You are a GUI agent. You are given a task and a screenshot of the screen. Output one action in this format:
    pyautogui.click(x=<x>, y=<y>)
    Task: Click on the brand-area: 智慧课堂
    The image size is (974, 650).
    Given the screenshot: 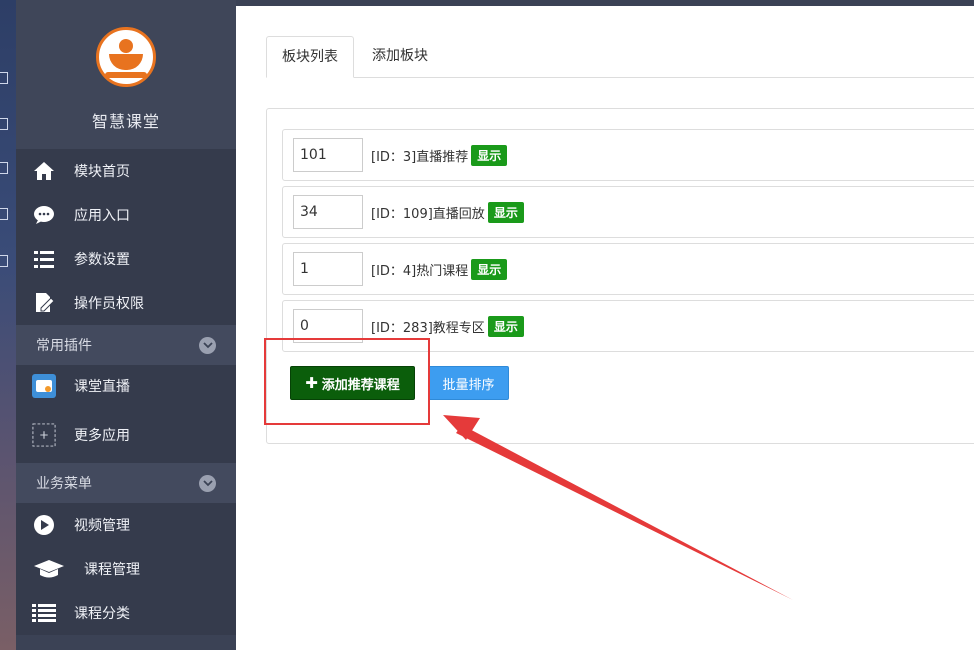 What is the action you would take?
    pyautogui.click(x=126, y=74)
    